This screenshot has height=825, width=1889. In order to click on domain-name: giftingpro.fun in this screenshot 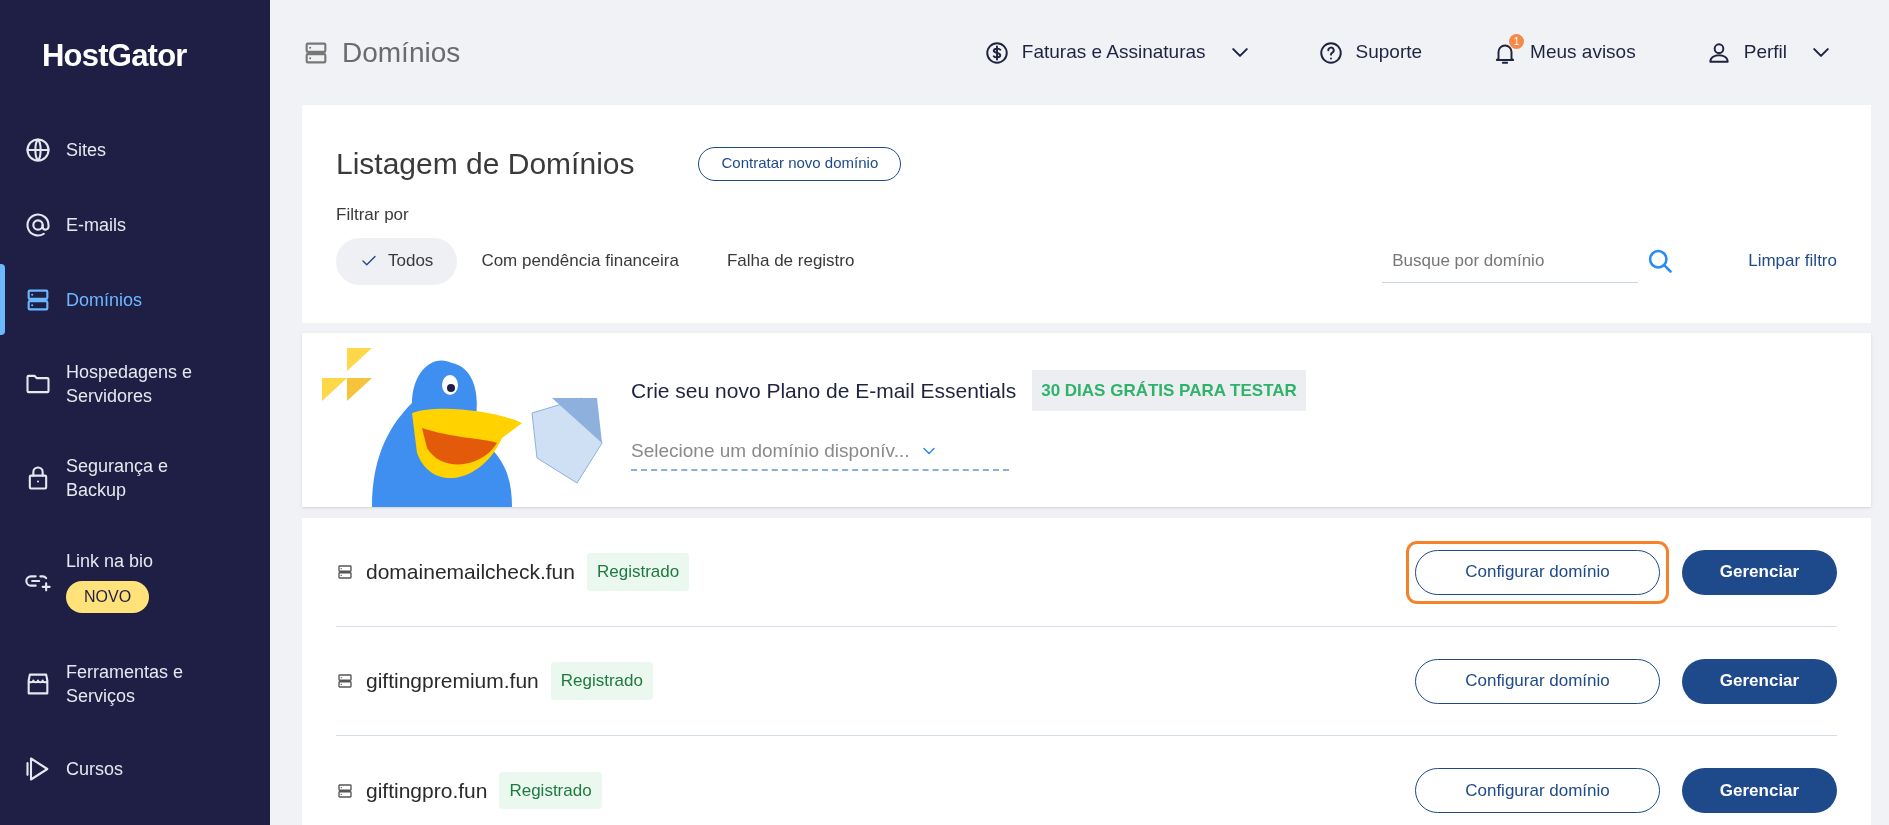, I will do `click(427, 790)`.